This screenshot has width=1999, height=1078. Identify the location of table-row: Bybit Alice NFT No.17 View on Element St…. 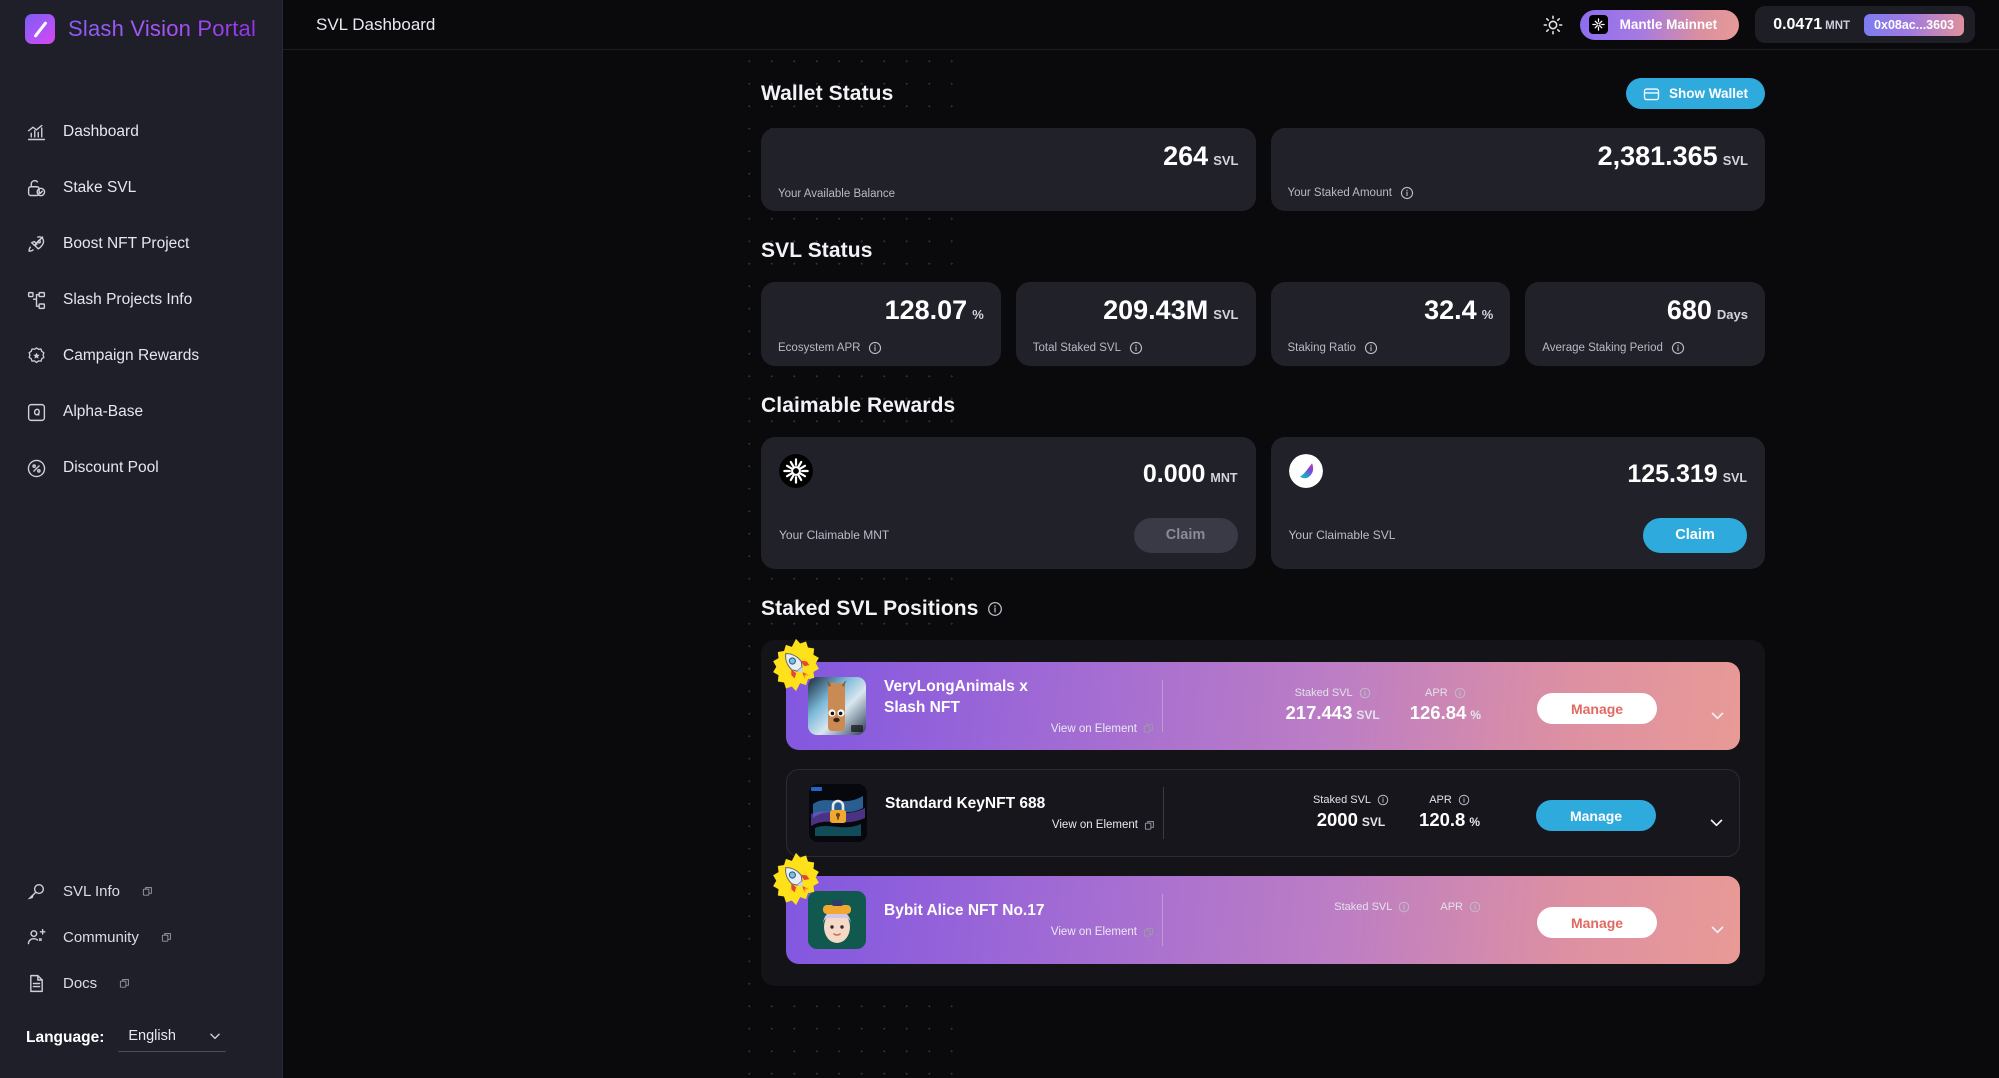
(1256, 908).